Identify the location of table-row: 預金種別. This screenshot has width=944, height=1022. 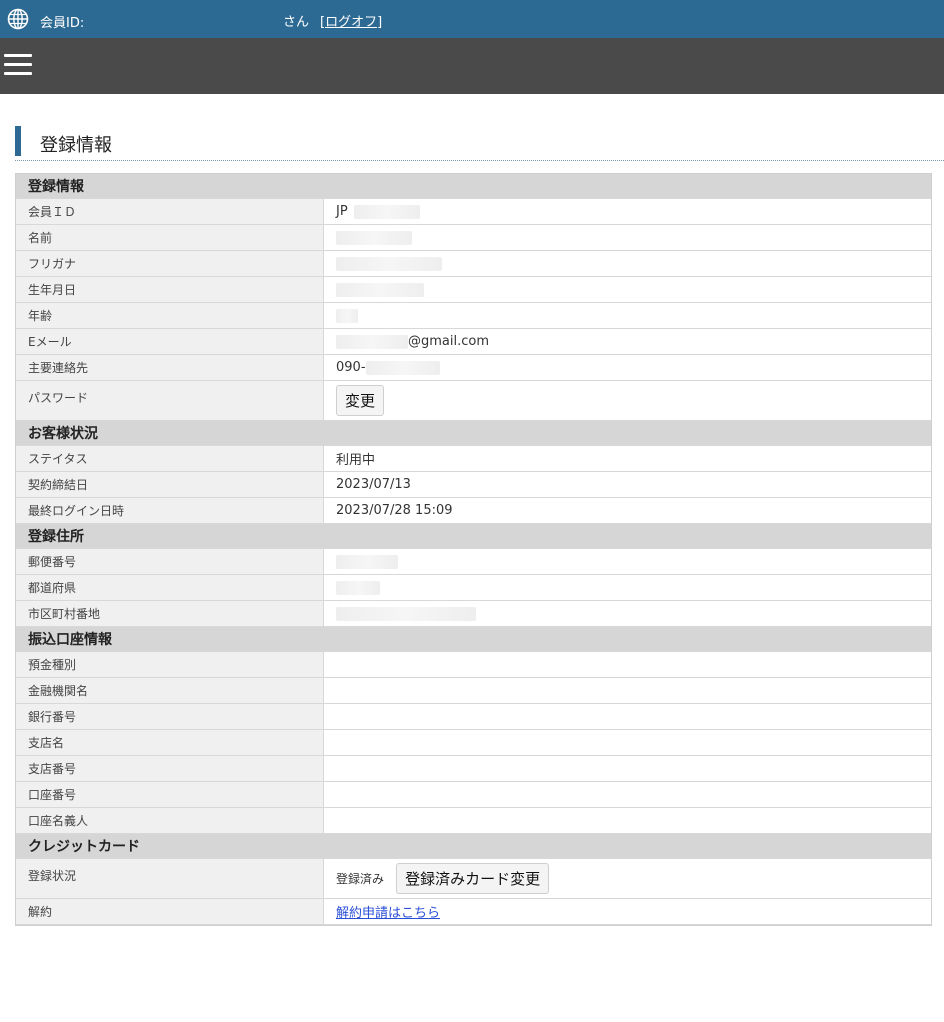
(473, 665).